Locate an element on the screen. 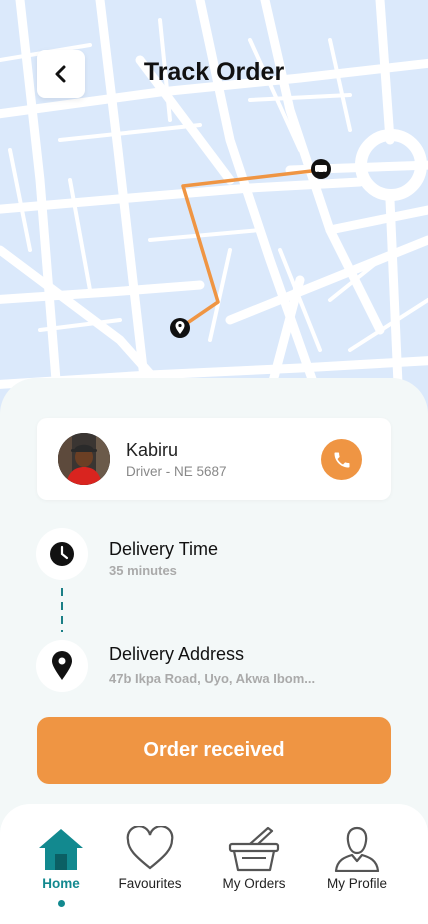 This screenshot has height=924, width=428. nav-label-favourites: Favourites is located at coordinates (150, 883).